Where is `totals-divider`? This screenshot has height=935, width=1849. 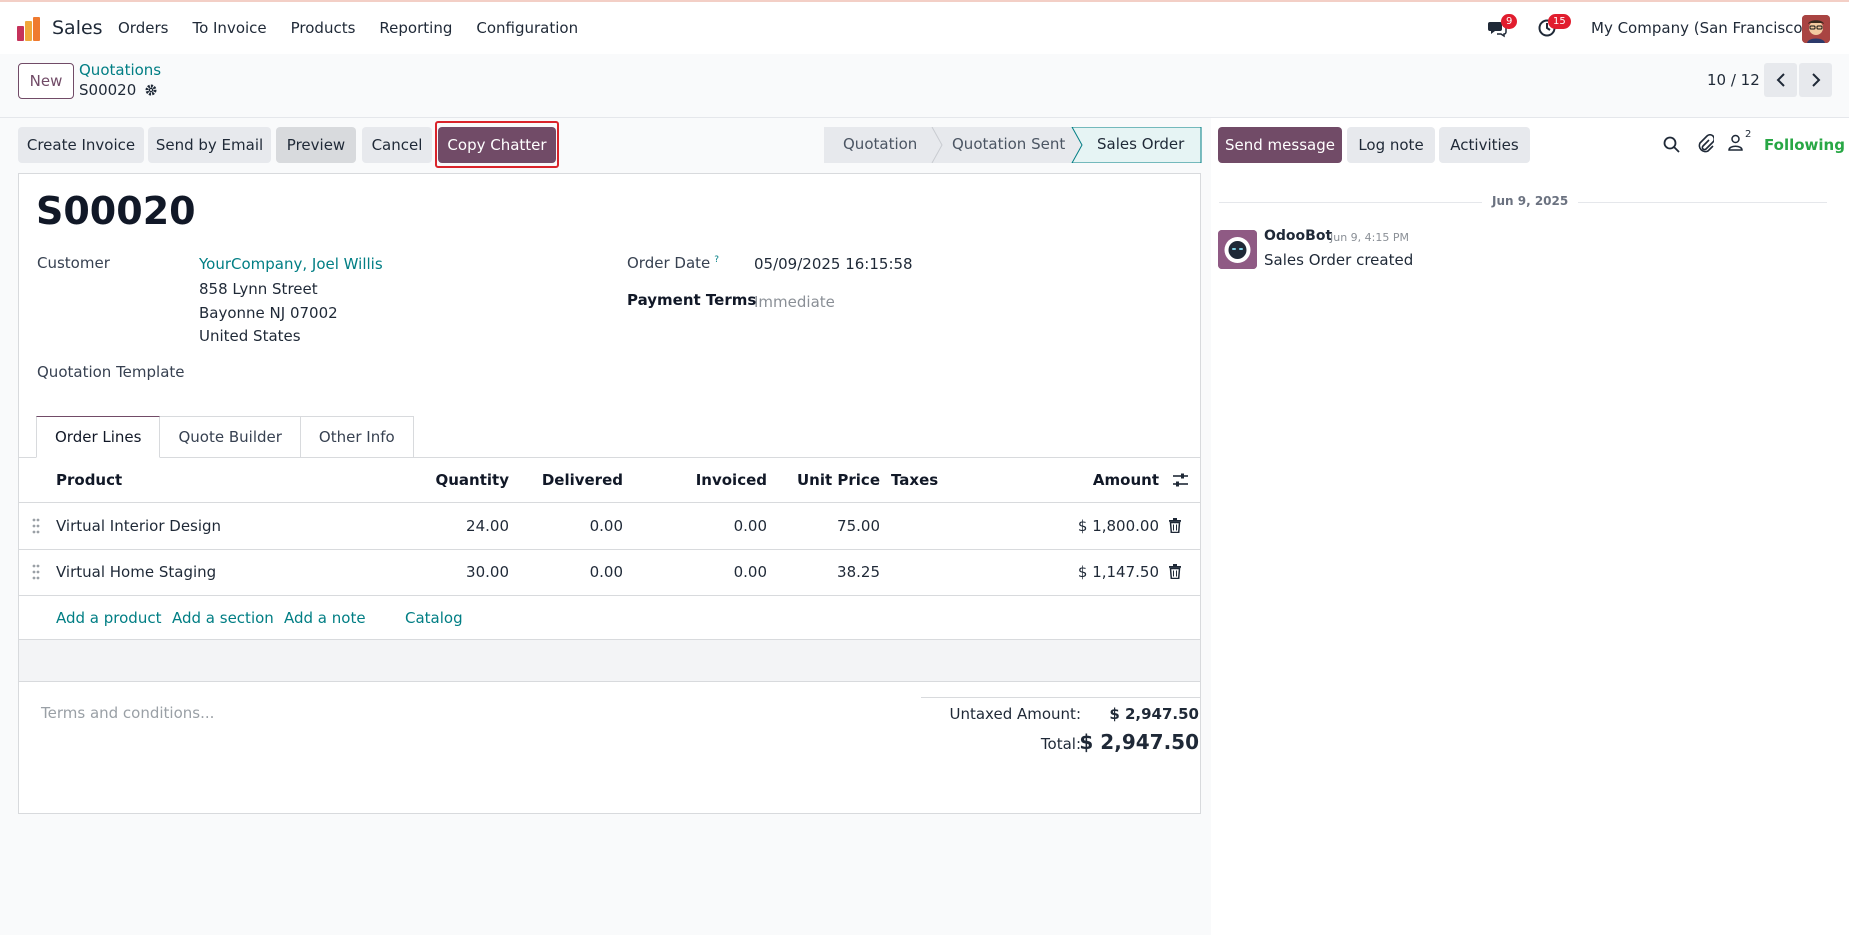 totals-divider is located at coordinates (1060, 697).